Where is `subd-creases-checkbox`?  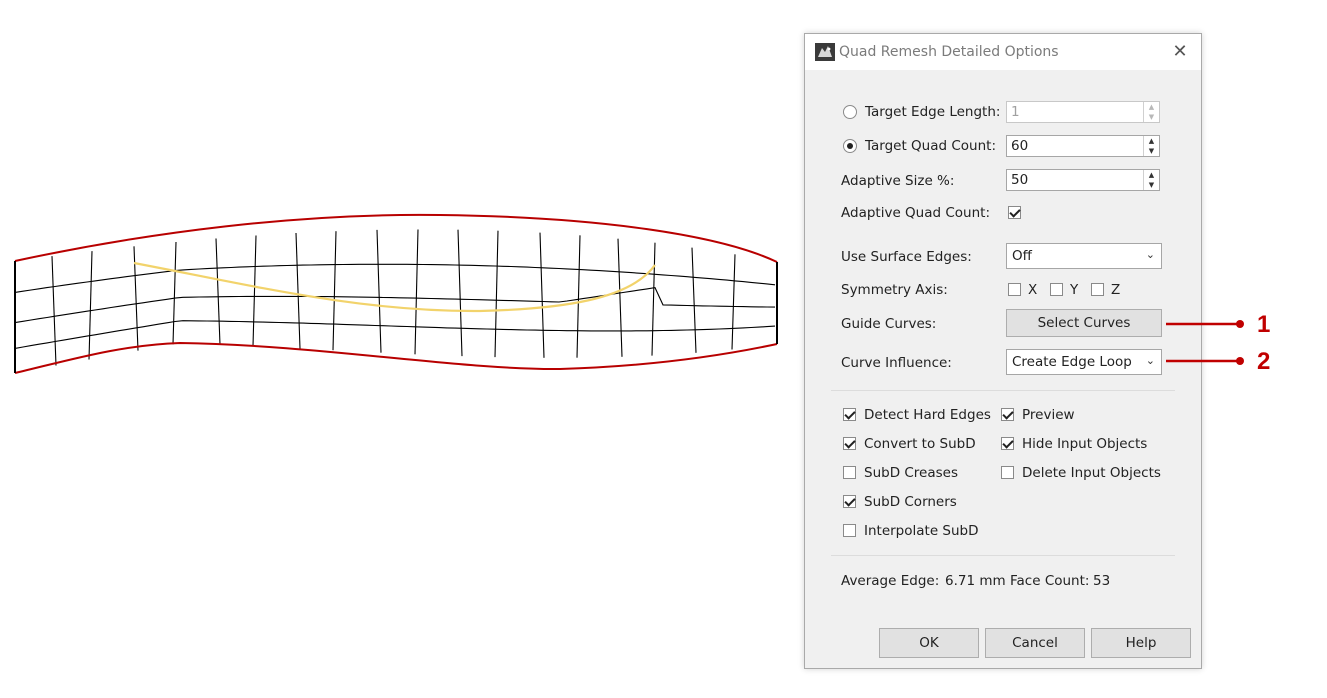 subd-creases-checkbox is located at coordinates (849, 472).